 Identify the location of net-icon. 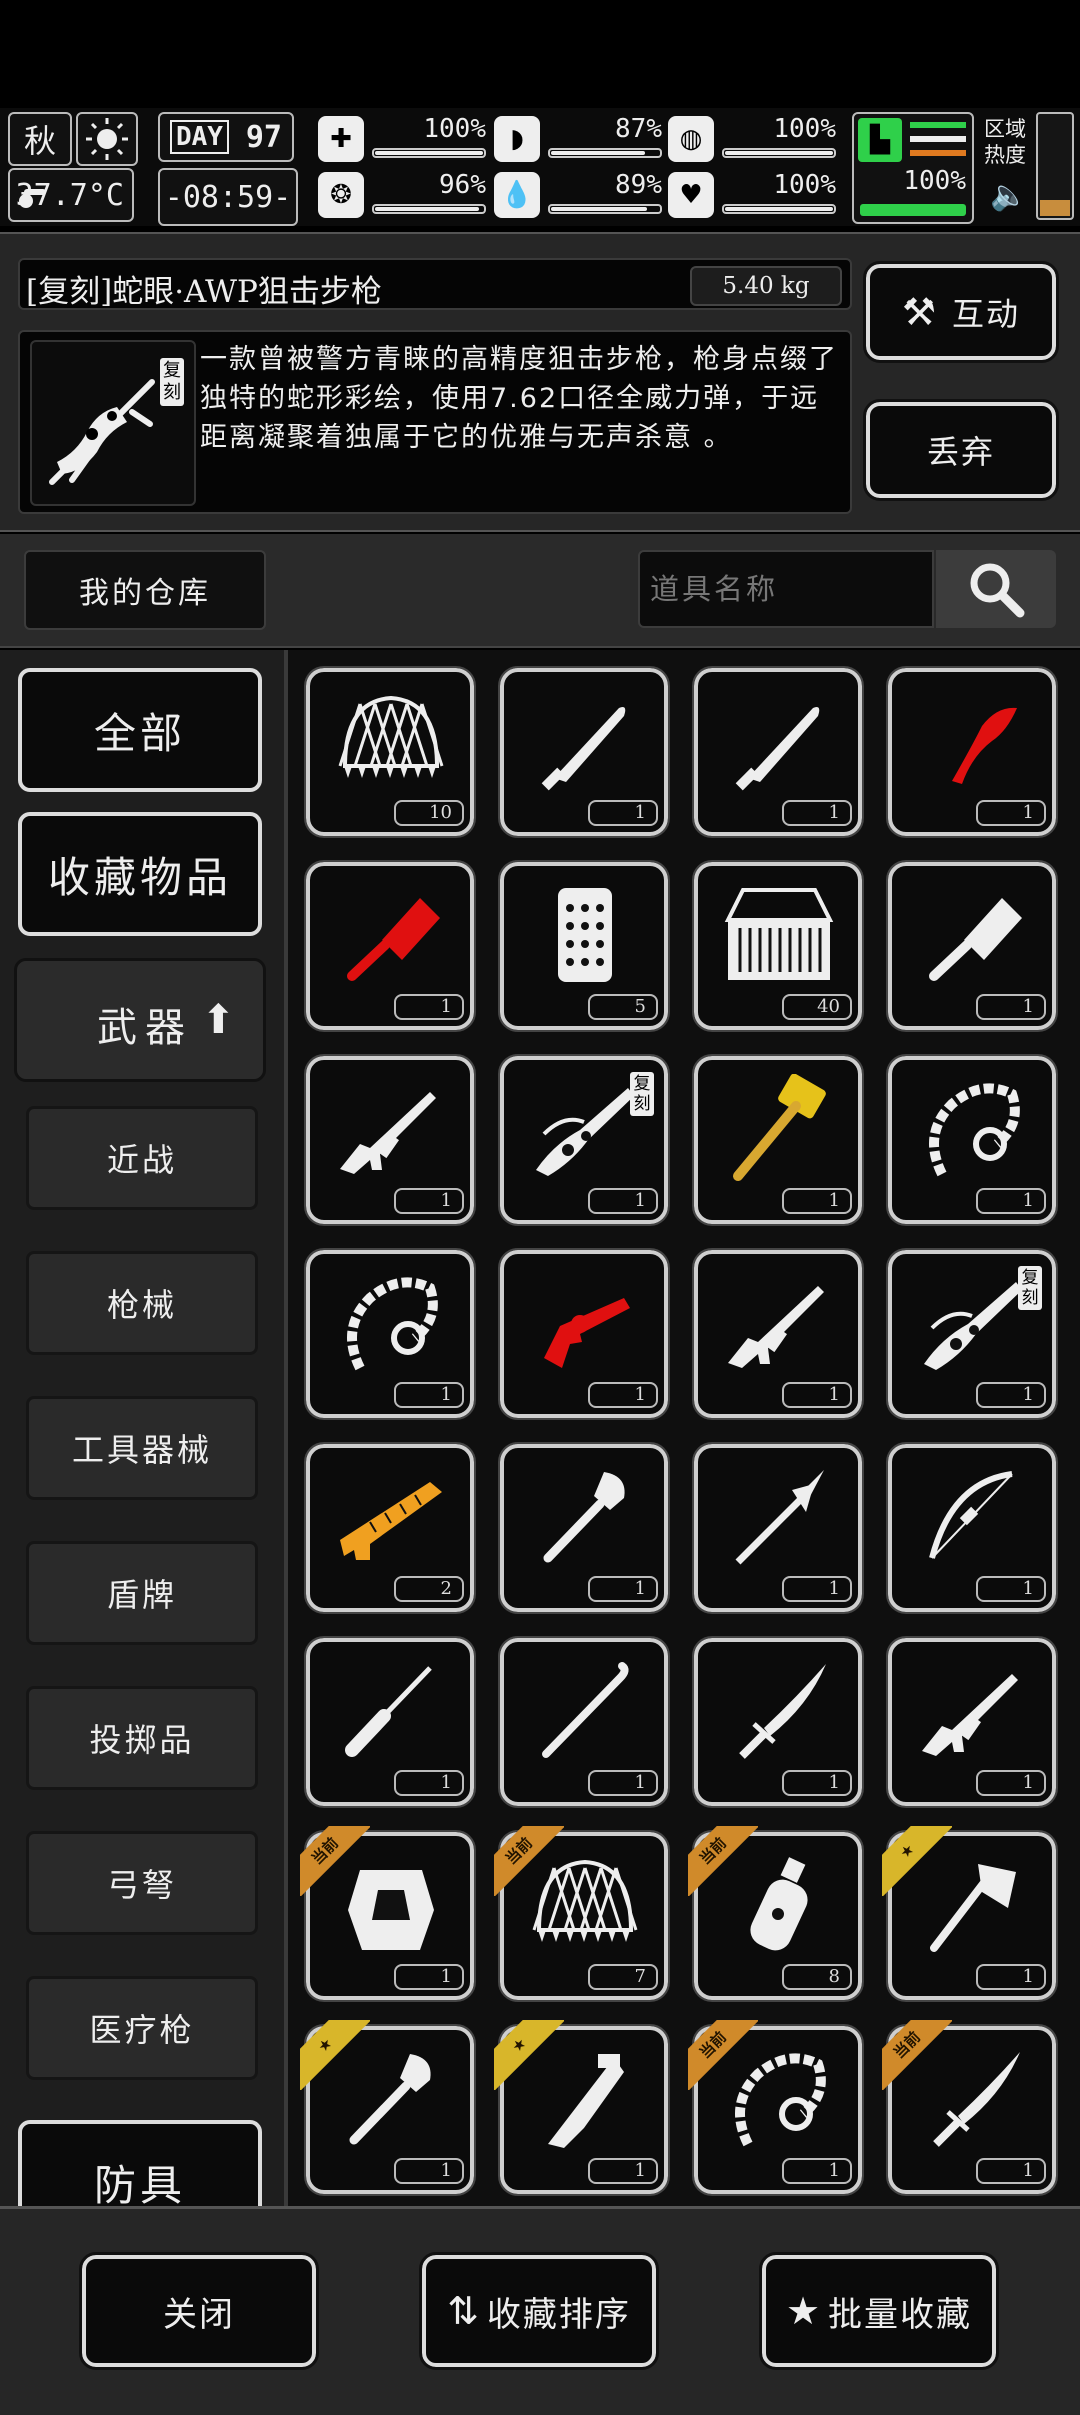
(391, 741).